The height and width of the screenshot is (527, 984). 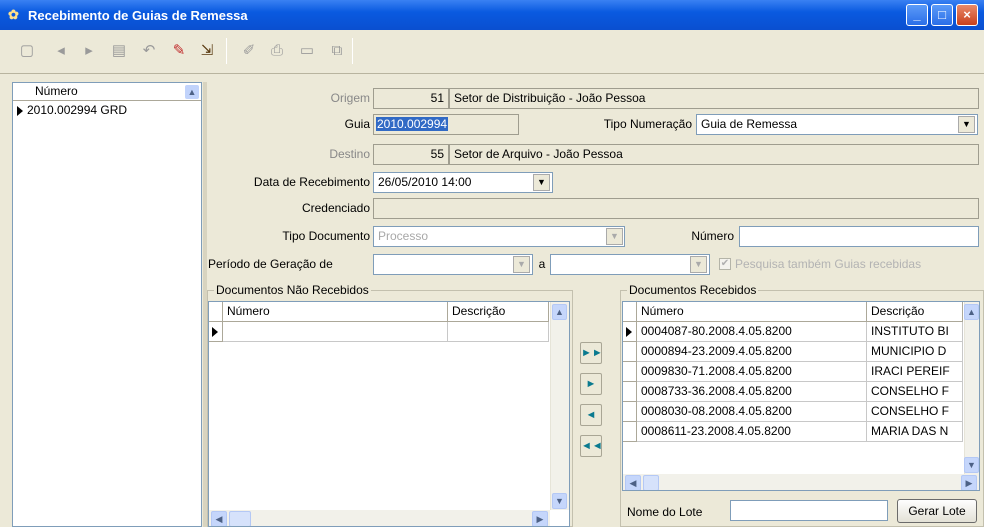 What do you see at coordinates (270, 264) in the screenshot?
I see `periodo-label: Período de Geração de` at bounding box center [270, 264].